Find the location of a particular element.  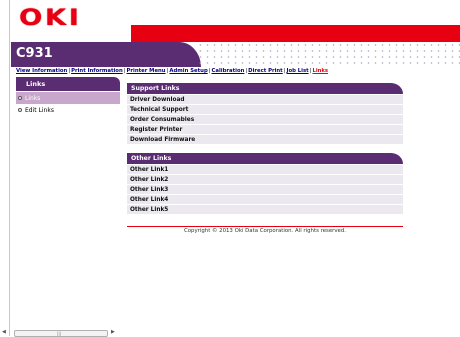

header-dot-pattern is located at coordinates (328, 54).